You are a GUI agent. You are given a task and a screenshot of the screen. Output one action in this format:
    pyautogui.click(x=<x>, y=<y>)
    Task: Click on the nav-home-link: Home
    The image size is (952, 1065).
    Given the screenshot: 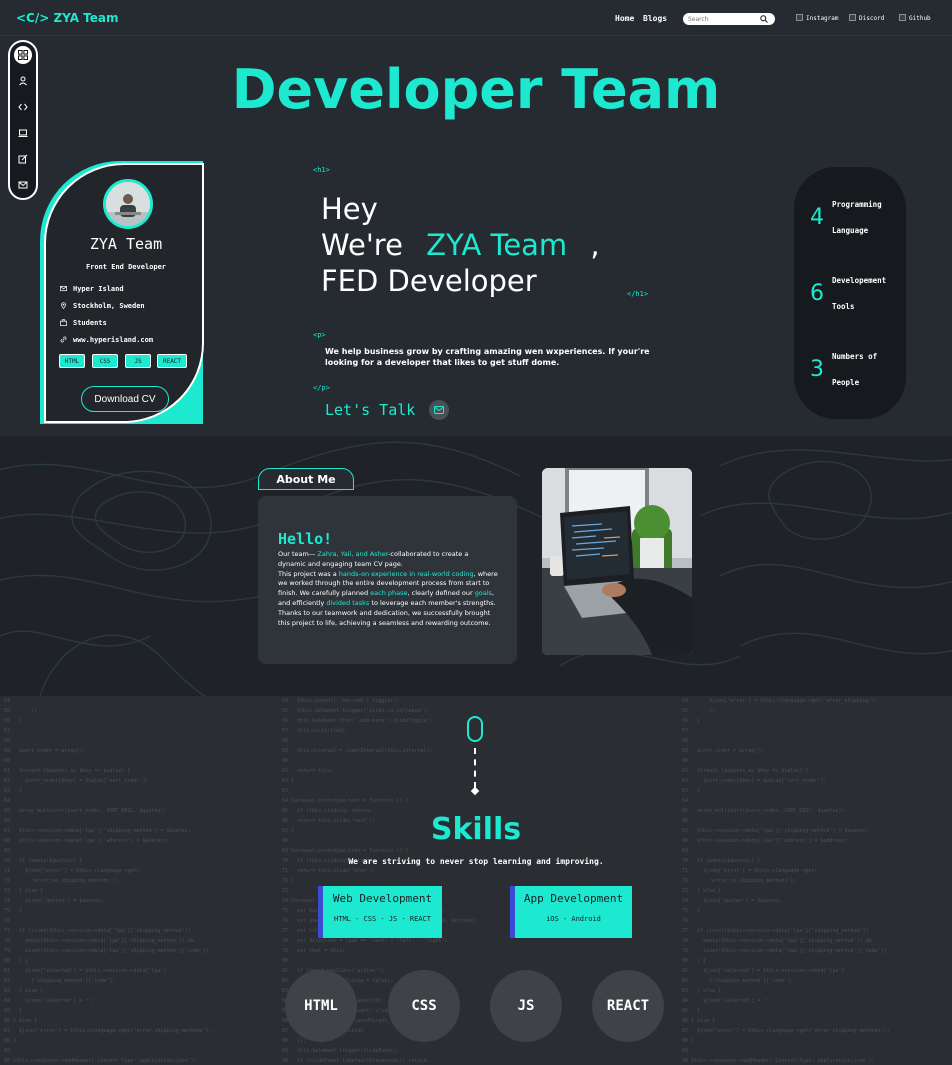 What is the action you would take?
    pyautogui.click(x=624, y=18)
    